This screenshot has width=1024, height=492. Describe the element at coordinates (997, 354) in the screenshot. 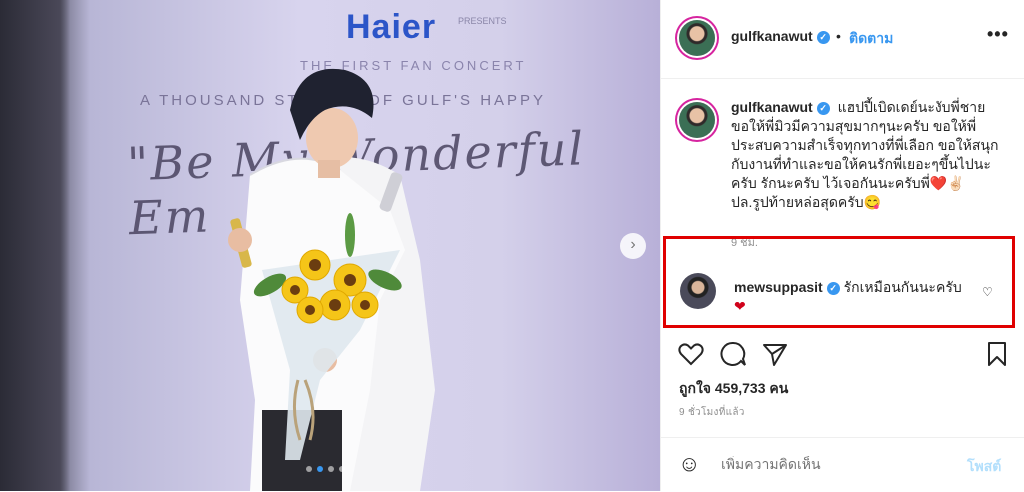

I see `bookmark-icon` at that location.